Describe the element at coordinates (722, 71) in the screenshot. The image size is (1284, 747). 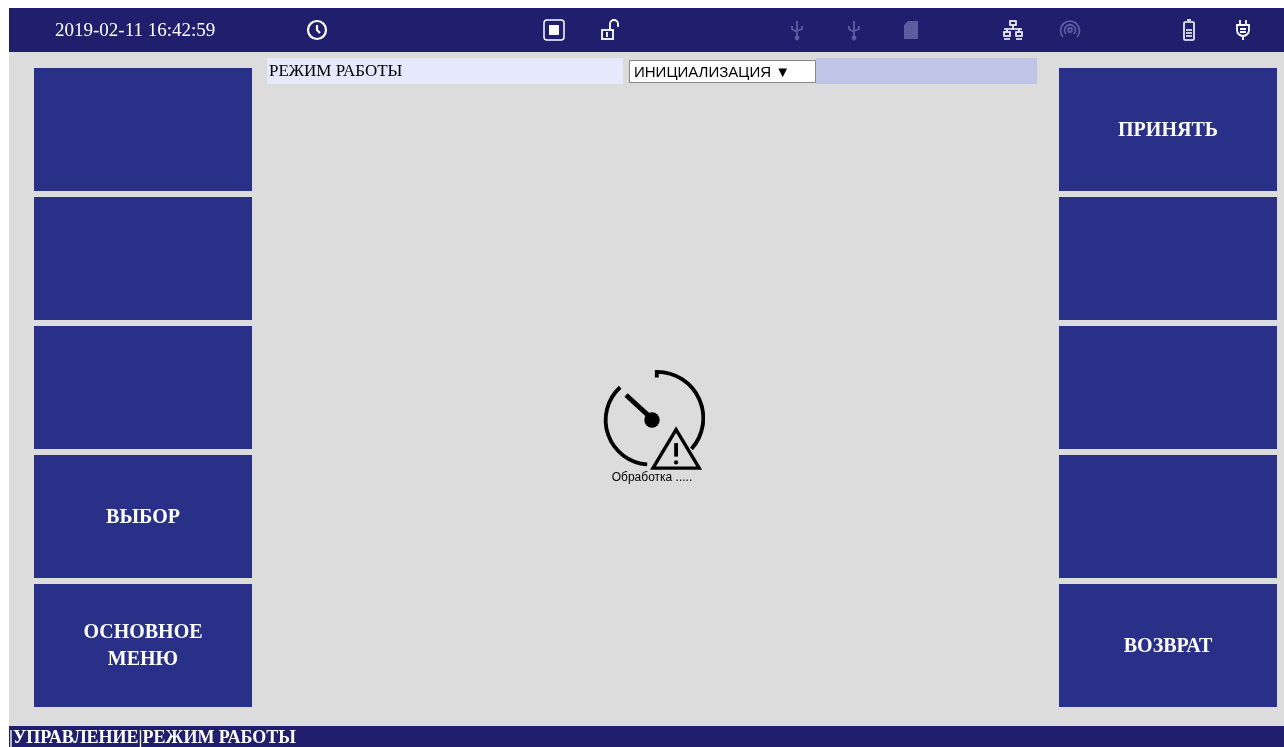
I see `mode-dropdown: ИНИЦИАЛИЗАЦИЯ ▼` at that location.